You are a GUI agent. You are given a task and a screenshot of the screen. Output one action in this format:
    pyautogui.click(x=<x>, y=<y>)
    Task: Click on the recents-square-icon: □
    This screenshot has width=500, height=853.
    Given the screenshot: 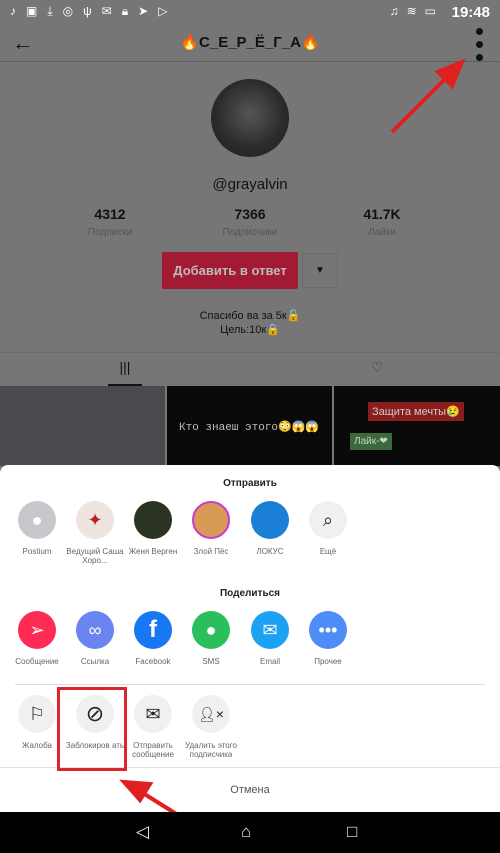 What is the action you would take?
    pyautogui.click(x=352, y=832)
    